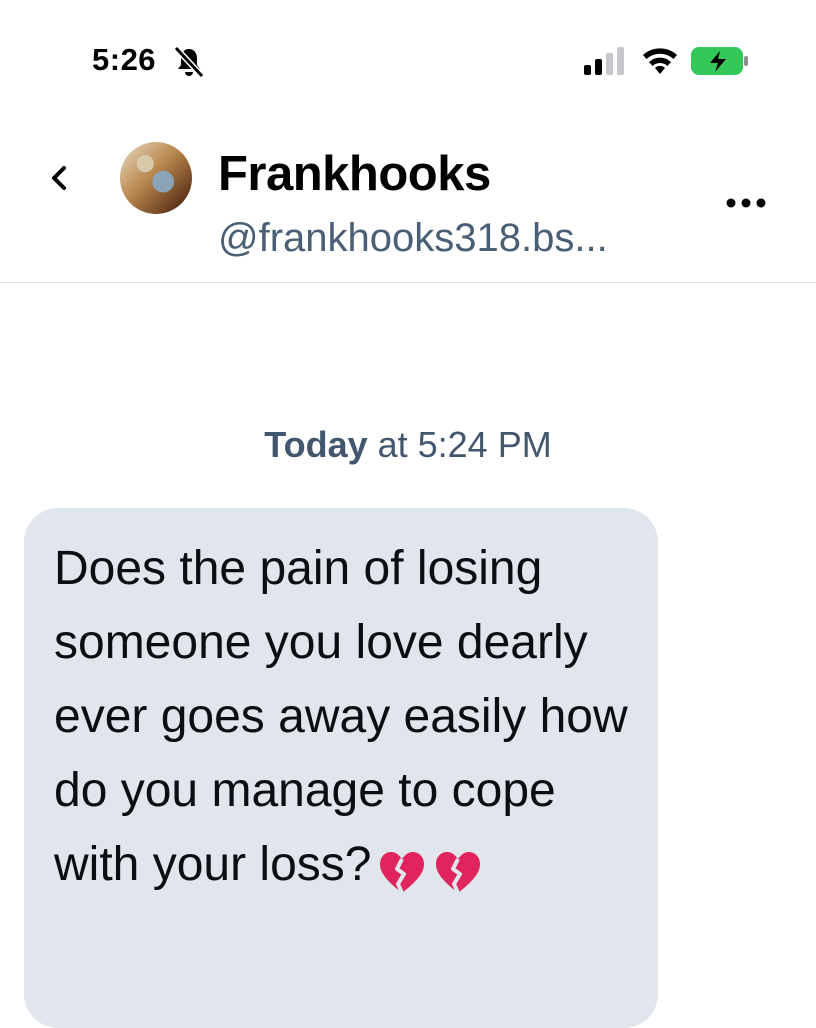  What do you see at coordinates (604, 61) in the screenshot?
I see `cellular-signal-icon` at bounding box center [604, 61].